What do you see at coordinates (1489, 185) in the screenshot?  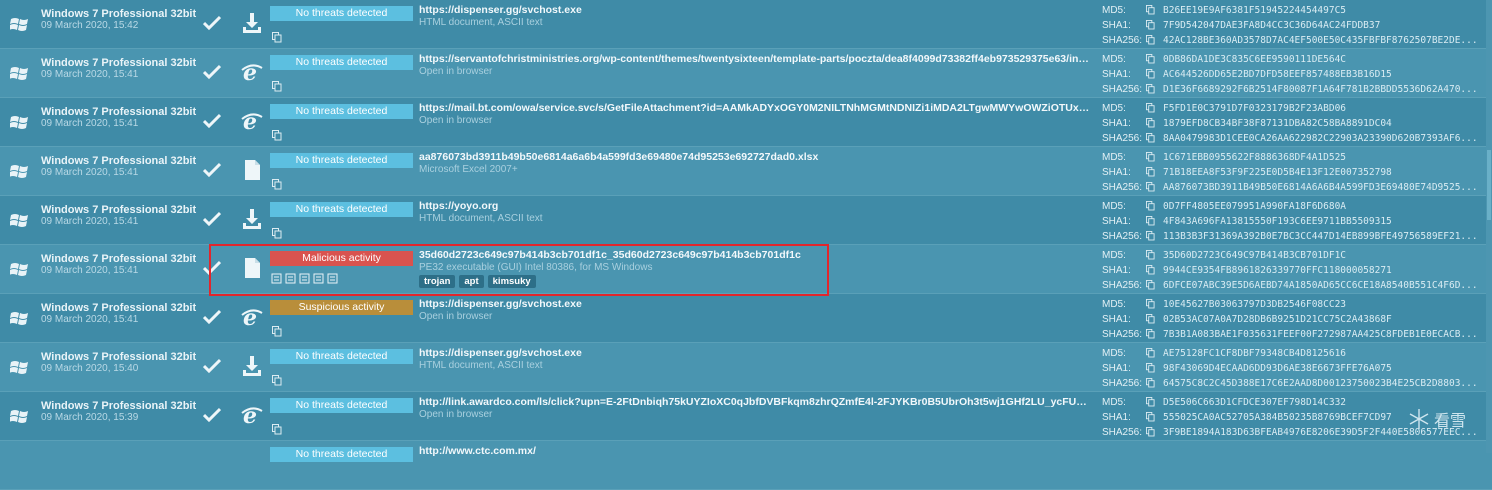 I see `scrollbar-thumb` at bounding box center [1489, 185].